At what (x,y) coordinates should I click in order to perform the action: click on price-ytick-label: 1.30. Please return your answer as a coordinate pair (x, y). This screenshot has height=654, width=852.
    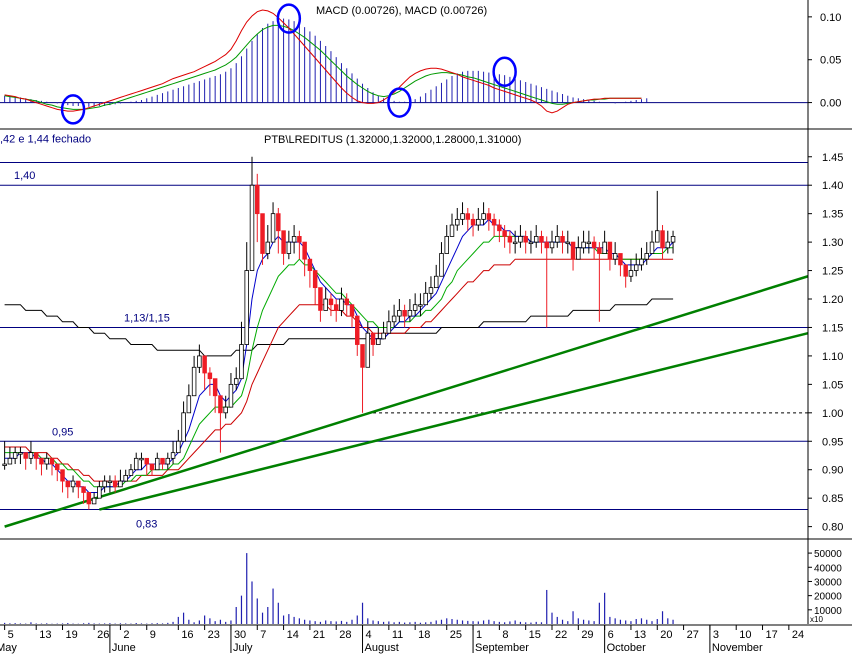
    Looking at the image, I should click on (832, 243).